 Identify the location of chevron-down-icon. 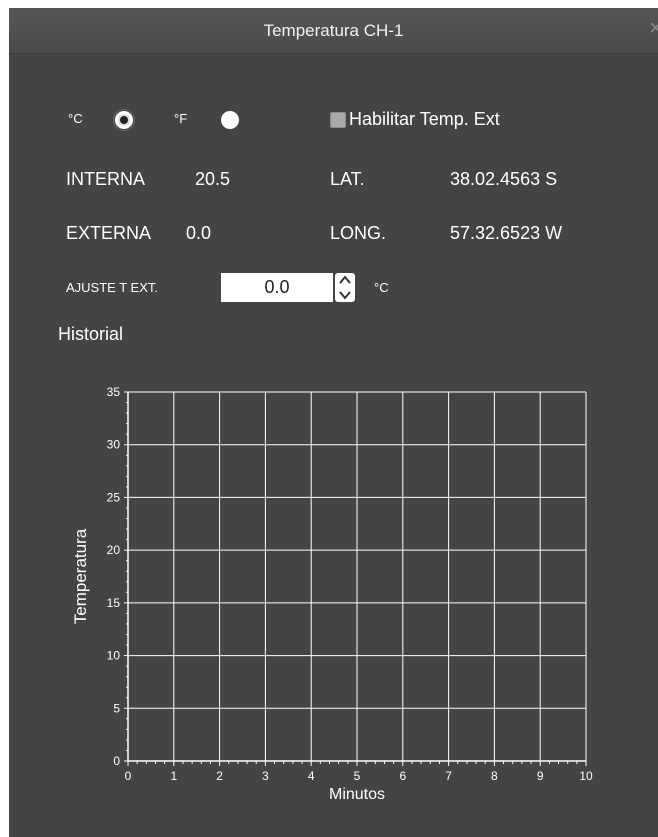
(345, 295).